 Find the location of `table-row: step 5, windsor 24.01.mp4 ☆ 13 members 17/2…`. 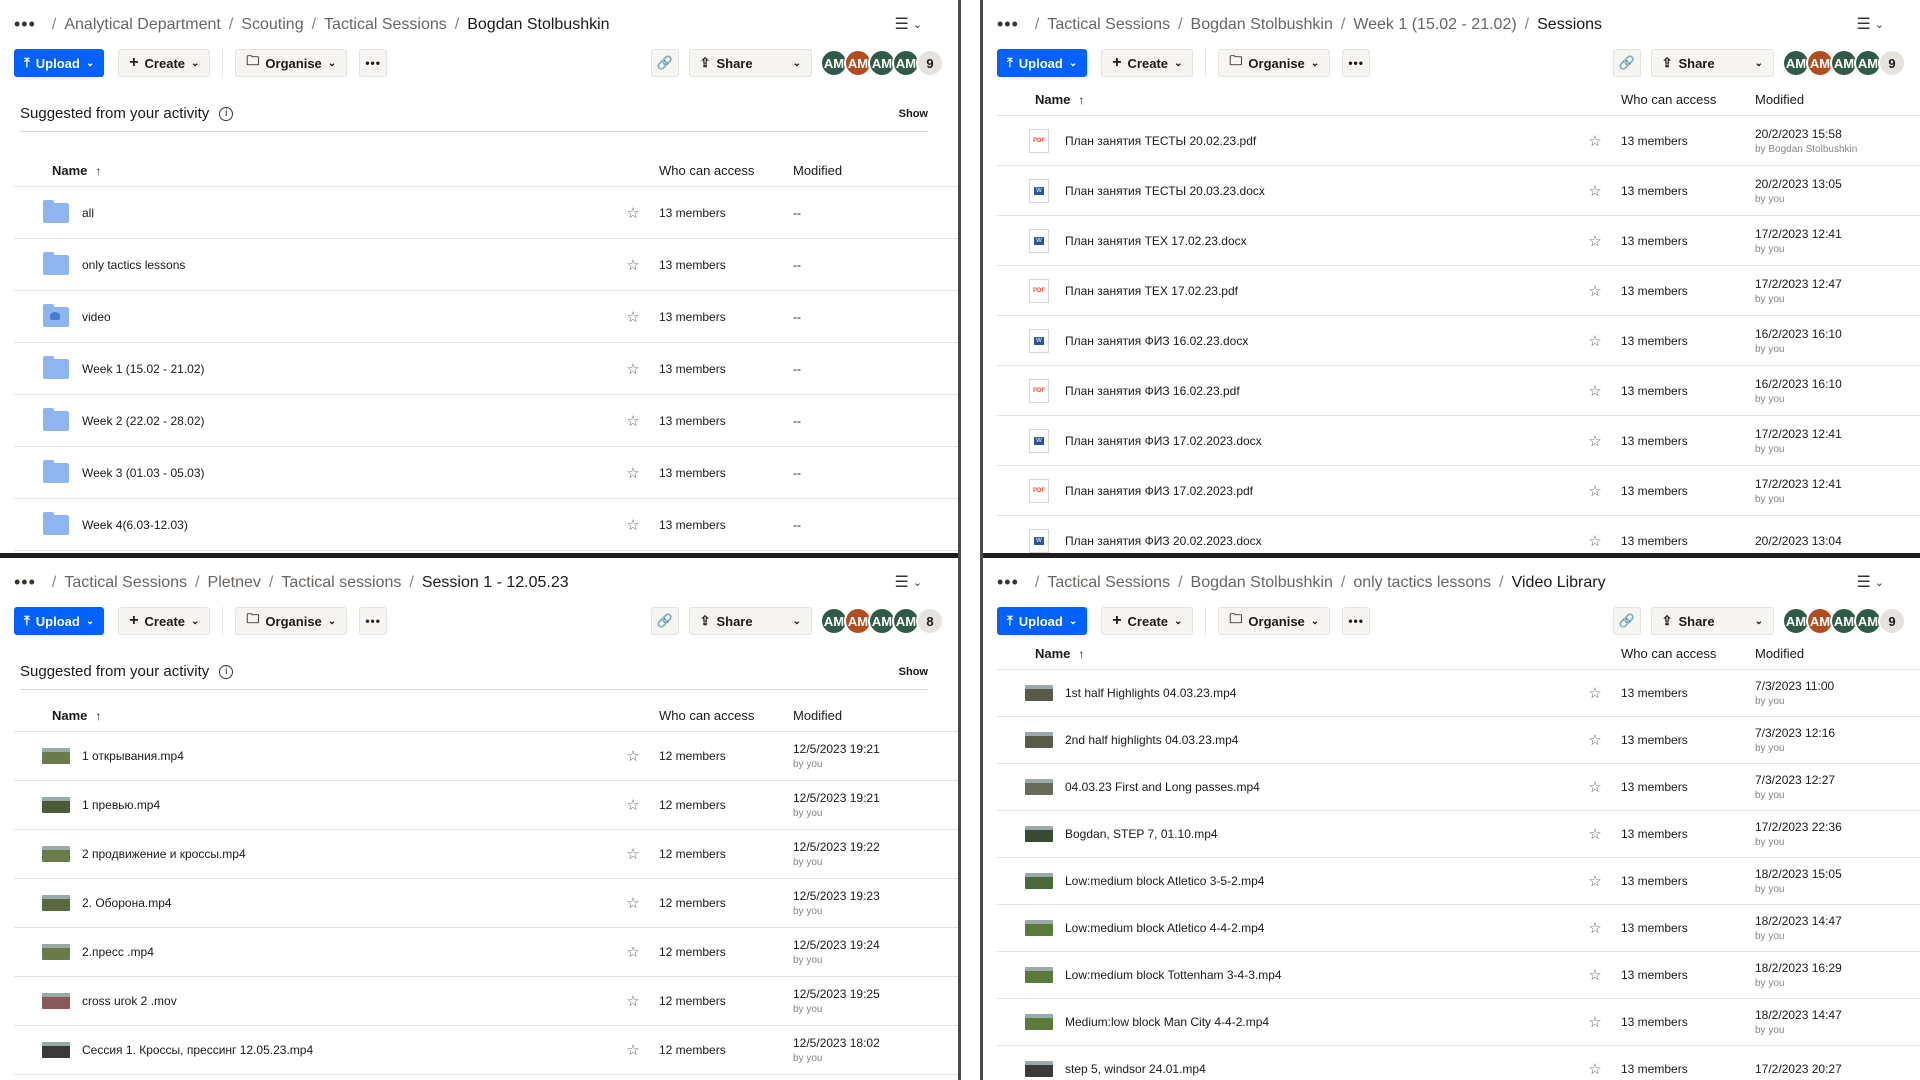

table-row: step 5, windsor 24.01.mp4 ☆ 13 members 17/2… is located at coordinates (1458, 1063).